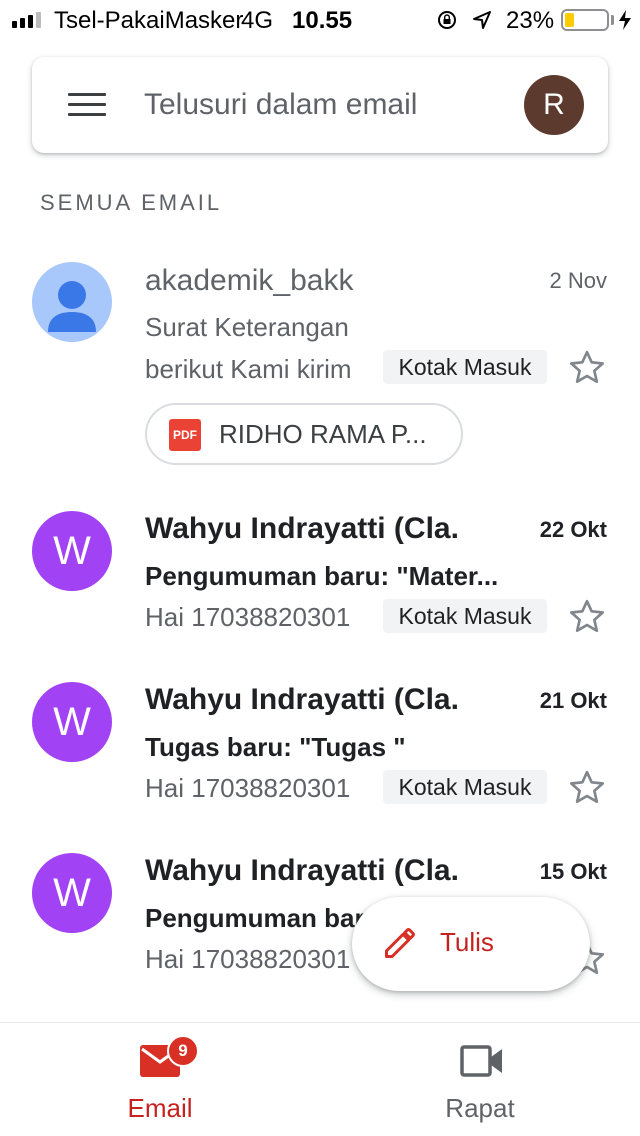 This screenshot has width=640, height=1136. I want to click on email-date: 21 Okt, so click(573, 700).